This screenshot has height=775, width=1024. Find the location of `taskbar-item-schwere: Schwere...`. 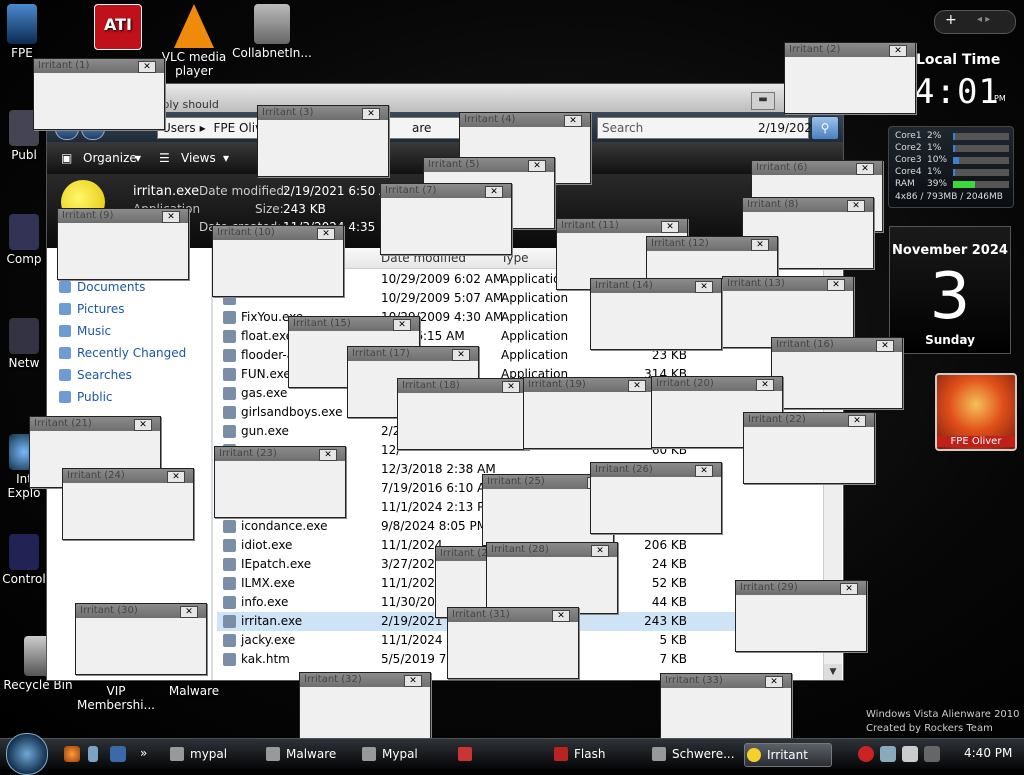

taskbar-item-schwere: Schwere... is located at coordinates (704, 754).